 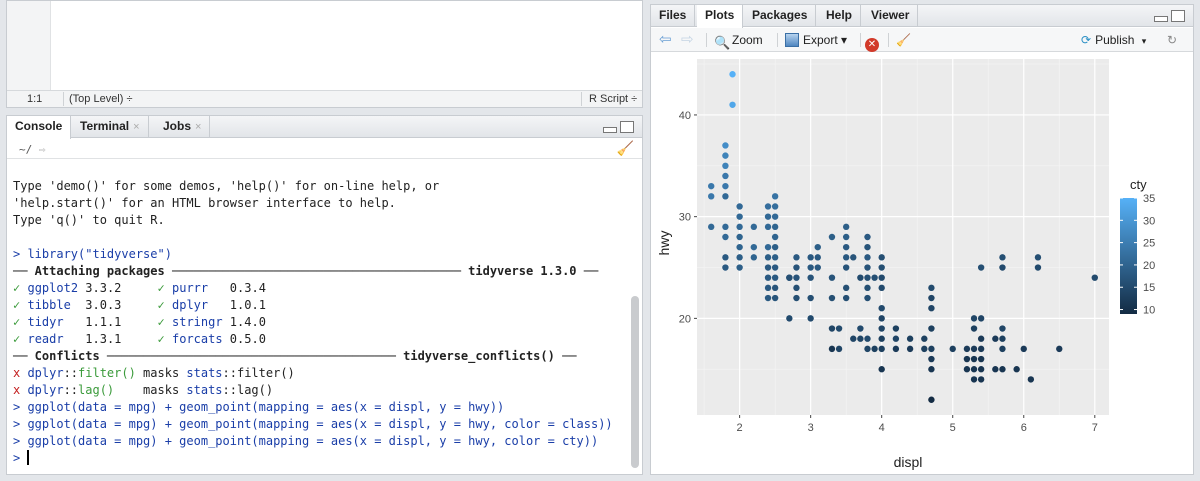 What do you see at coordinates (324, 54) in the screenshot?
I see `source-editor-pane: 1:1 (Top Level) ÷ R Script ÷` at bounding box center [324, 54].